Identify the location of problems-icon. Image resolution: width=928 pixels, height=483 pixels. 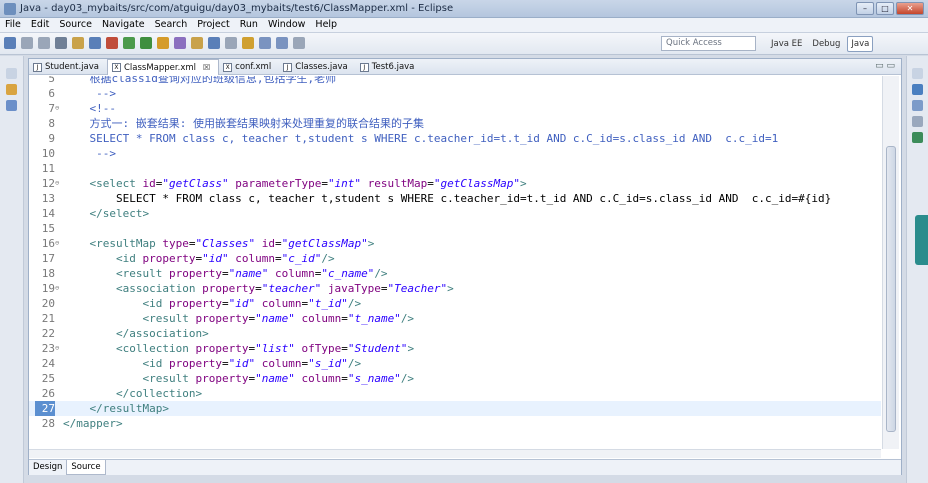
(917, 121).